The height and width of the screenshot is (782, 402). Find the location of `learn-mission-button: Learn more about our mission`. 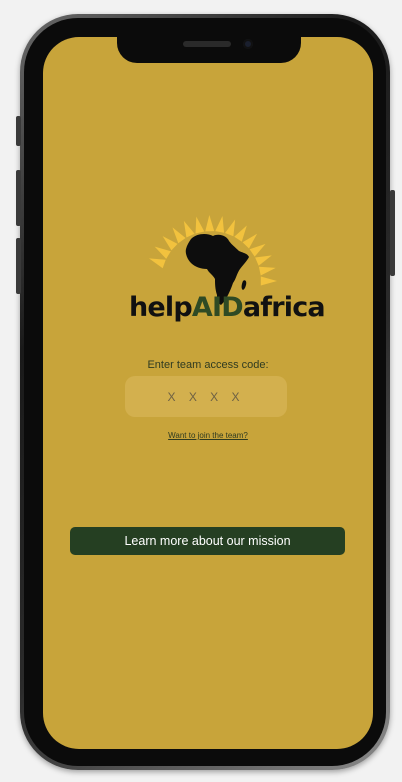

learn-mission-button: Learn more about our mission is located at coordinates (207, 541).